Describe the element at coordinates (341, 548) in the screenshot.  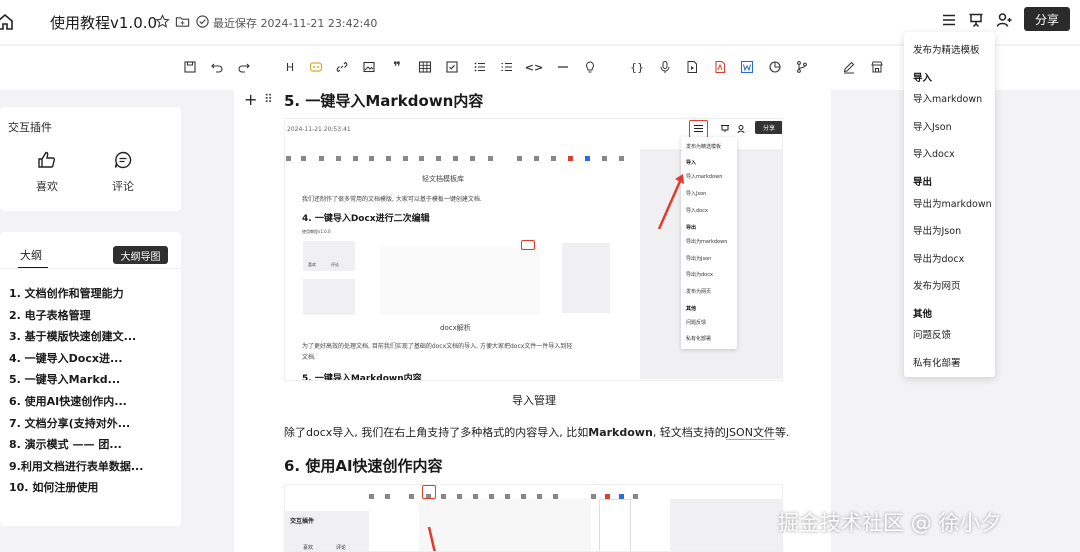
I see `embedded2-comment: 评论` at that location.